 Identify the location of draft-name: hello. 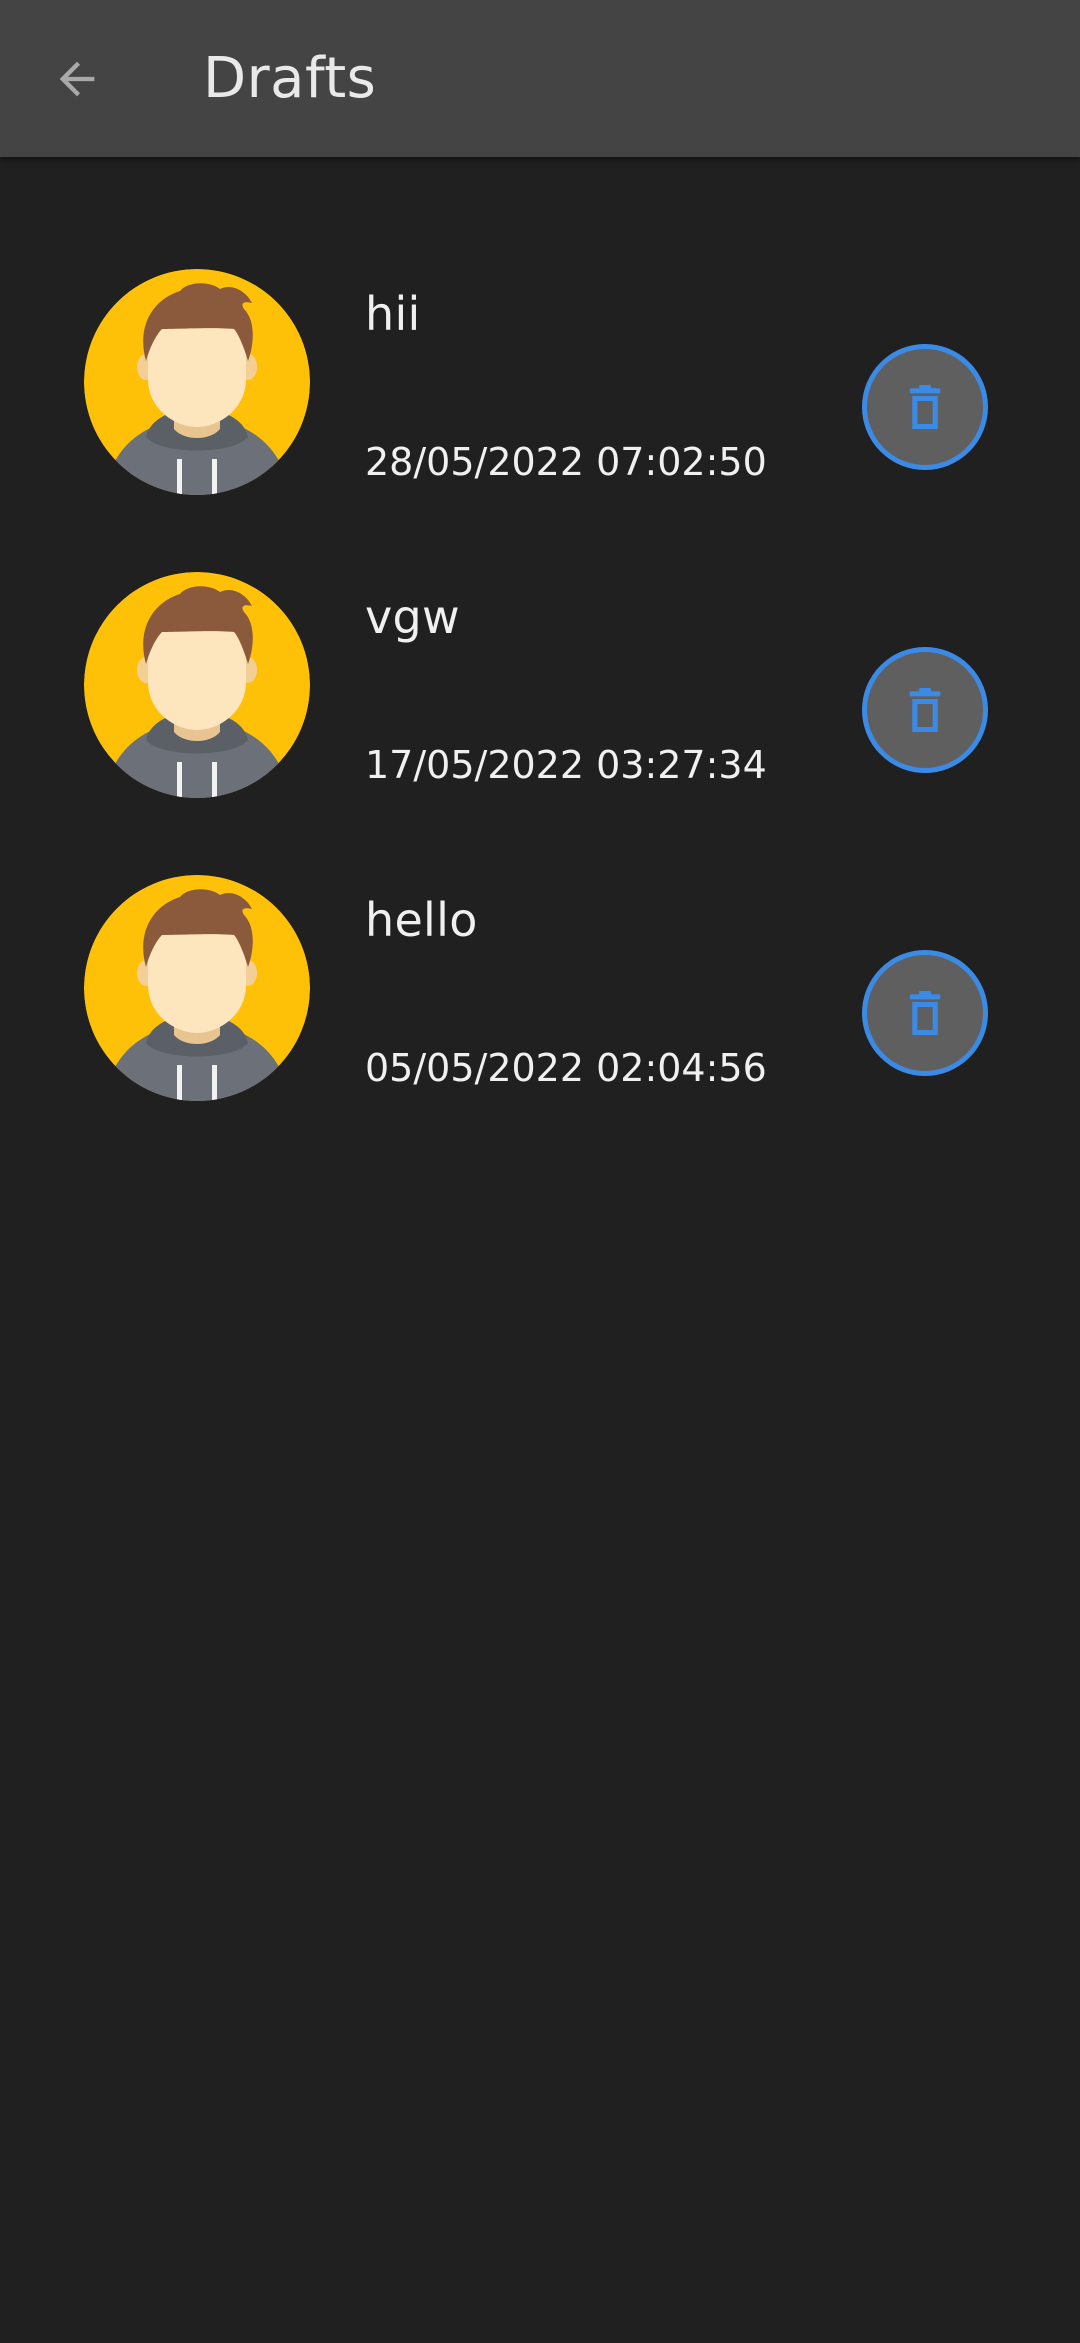
(421, 920).